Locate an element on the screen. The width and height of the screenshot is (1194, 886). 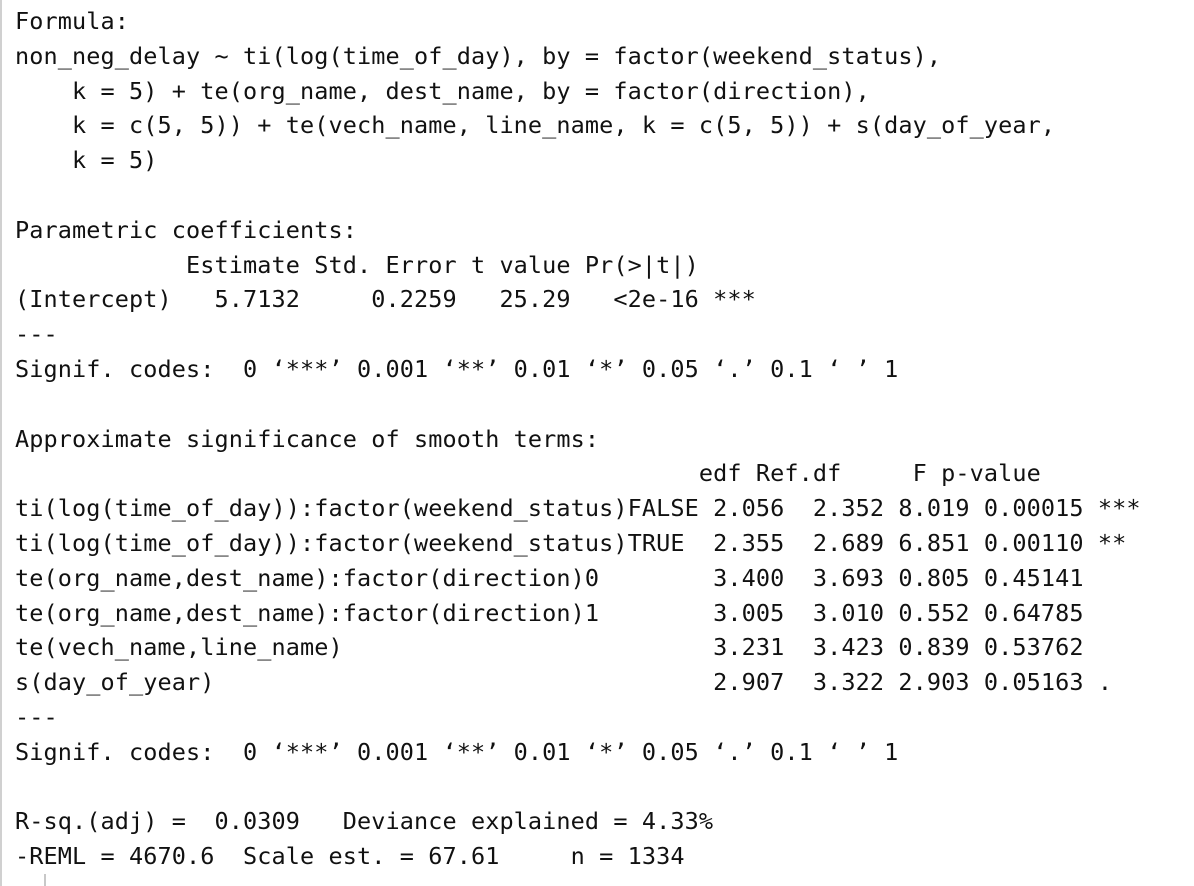
parametric-table-header: Estimate Std. Error t value Pr(>|t|) is located at coordinates (357, 264).